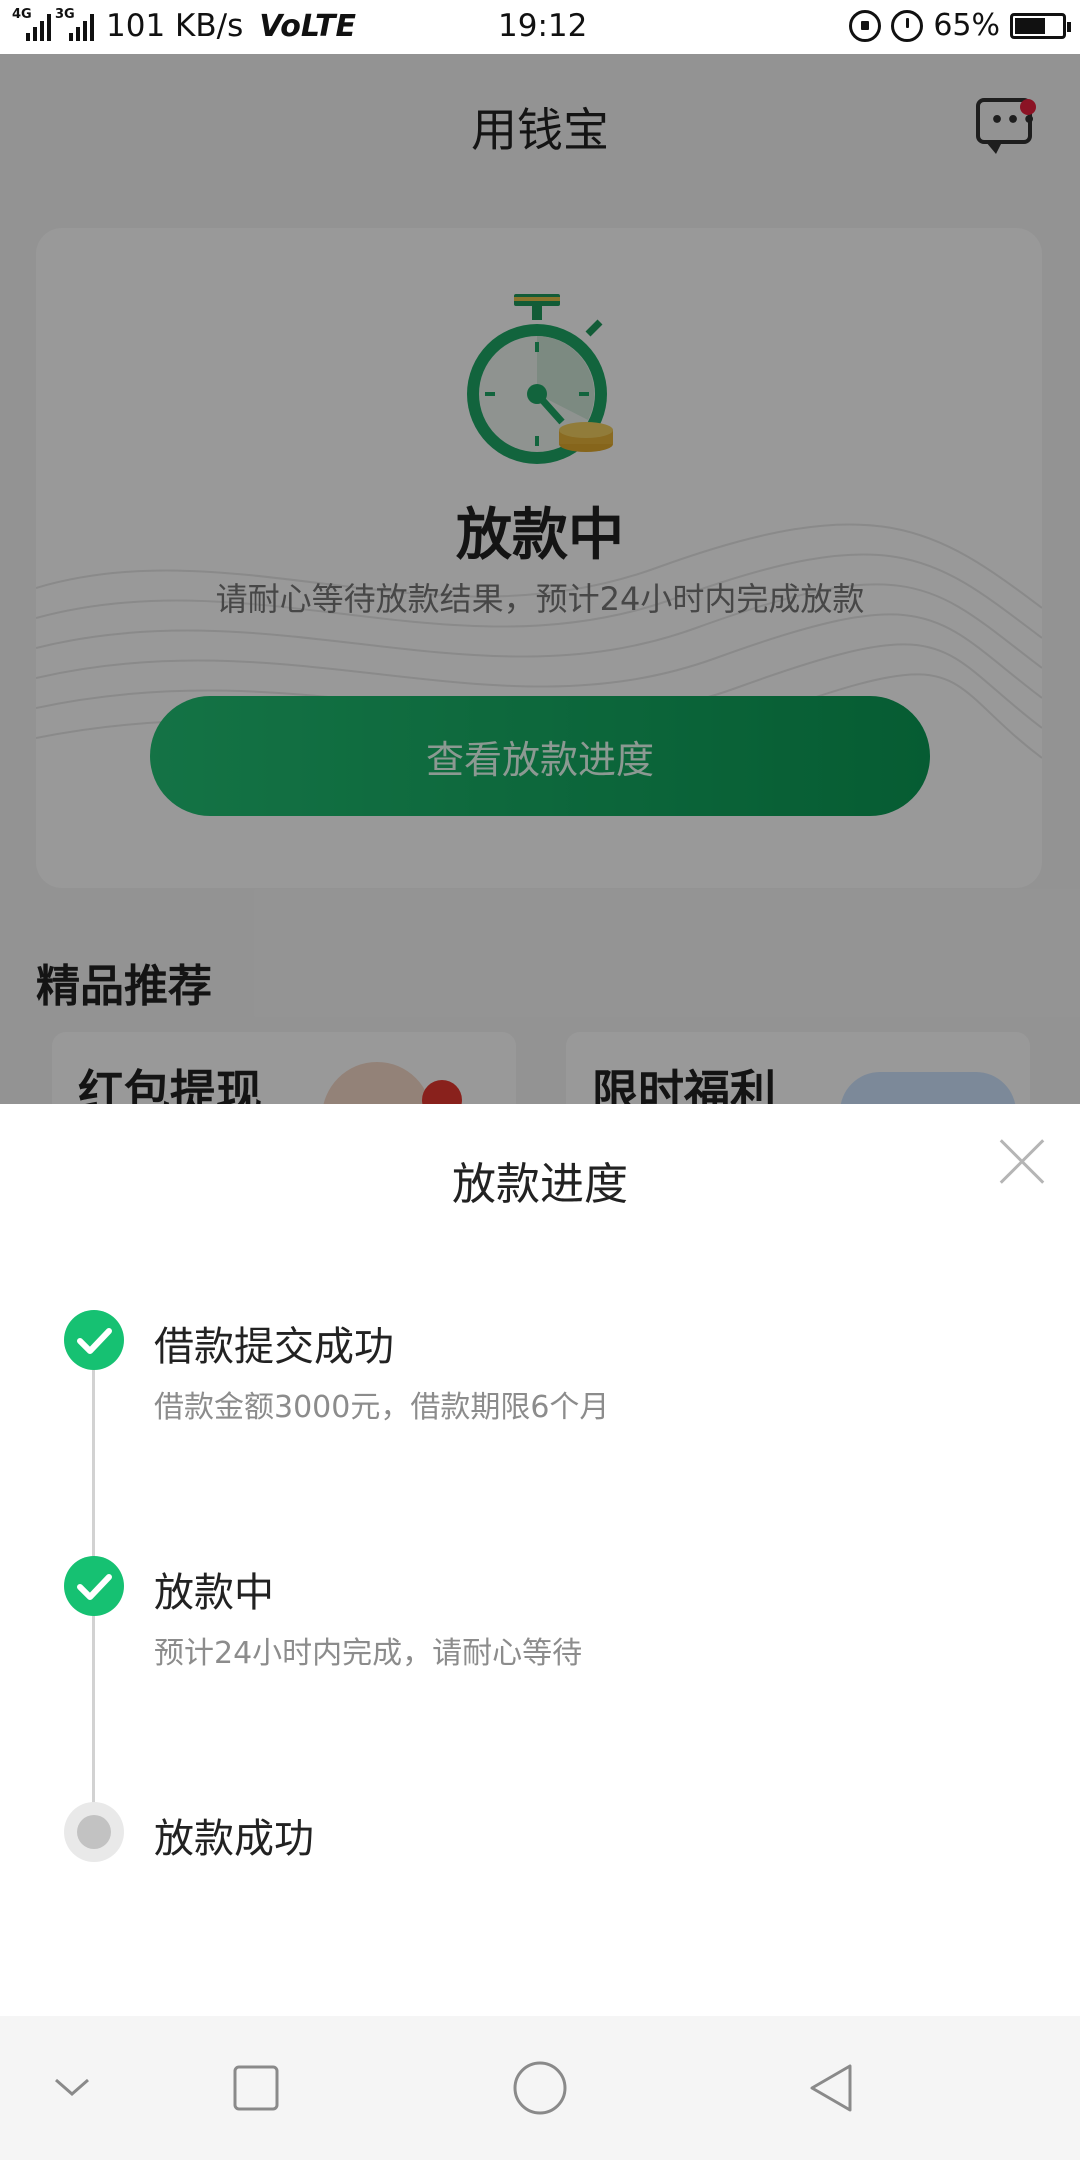 The image size is (1080, 2160). I want to click on volte-indicator: VoLTE, so click(307, 26).